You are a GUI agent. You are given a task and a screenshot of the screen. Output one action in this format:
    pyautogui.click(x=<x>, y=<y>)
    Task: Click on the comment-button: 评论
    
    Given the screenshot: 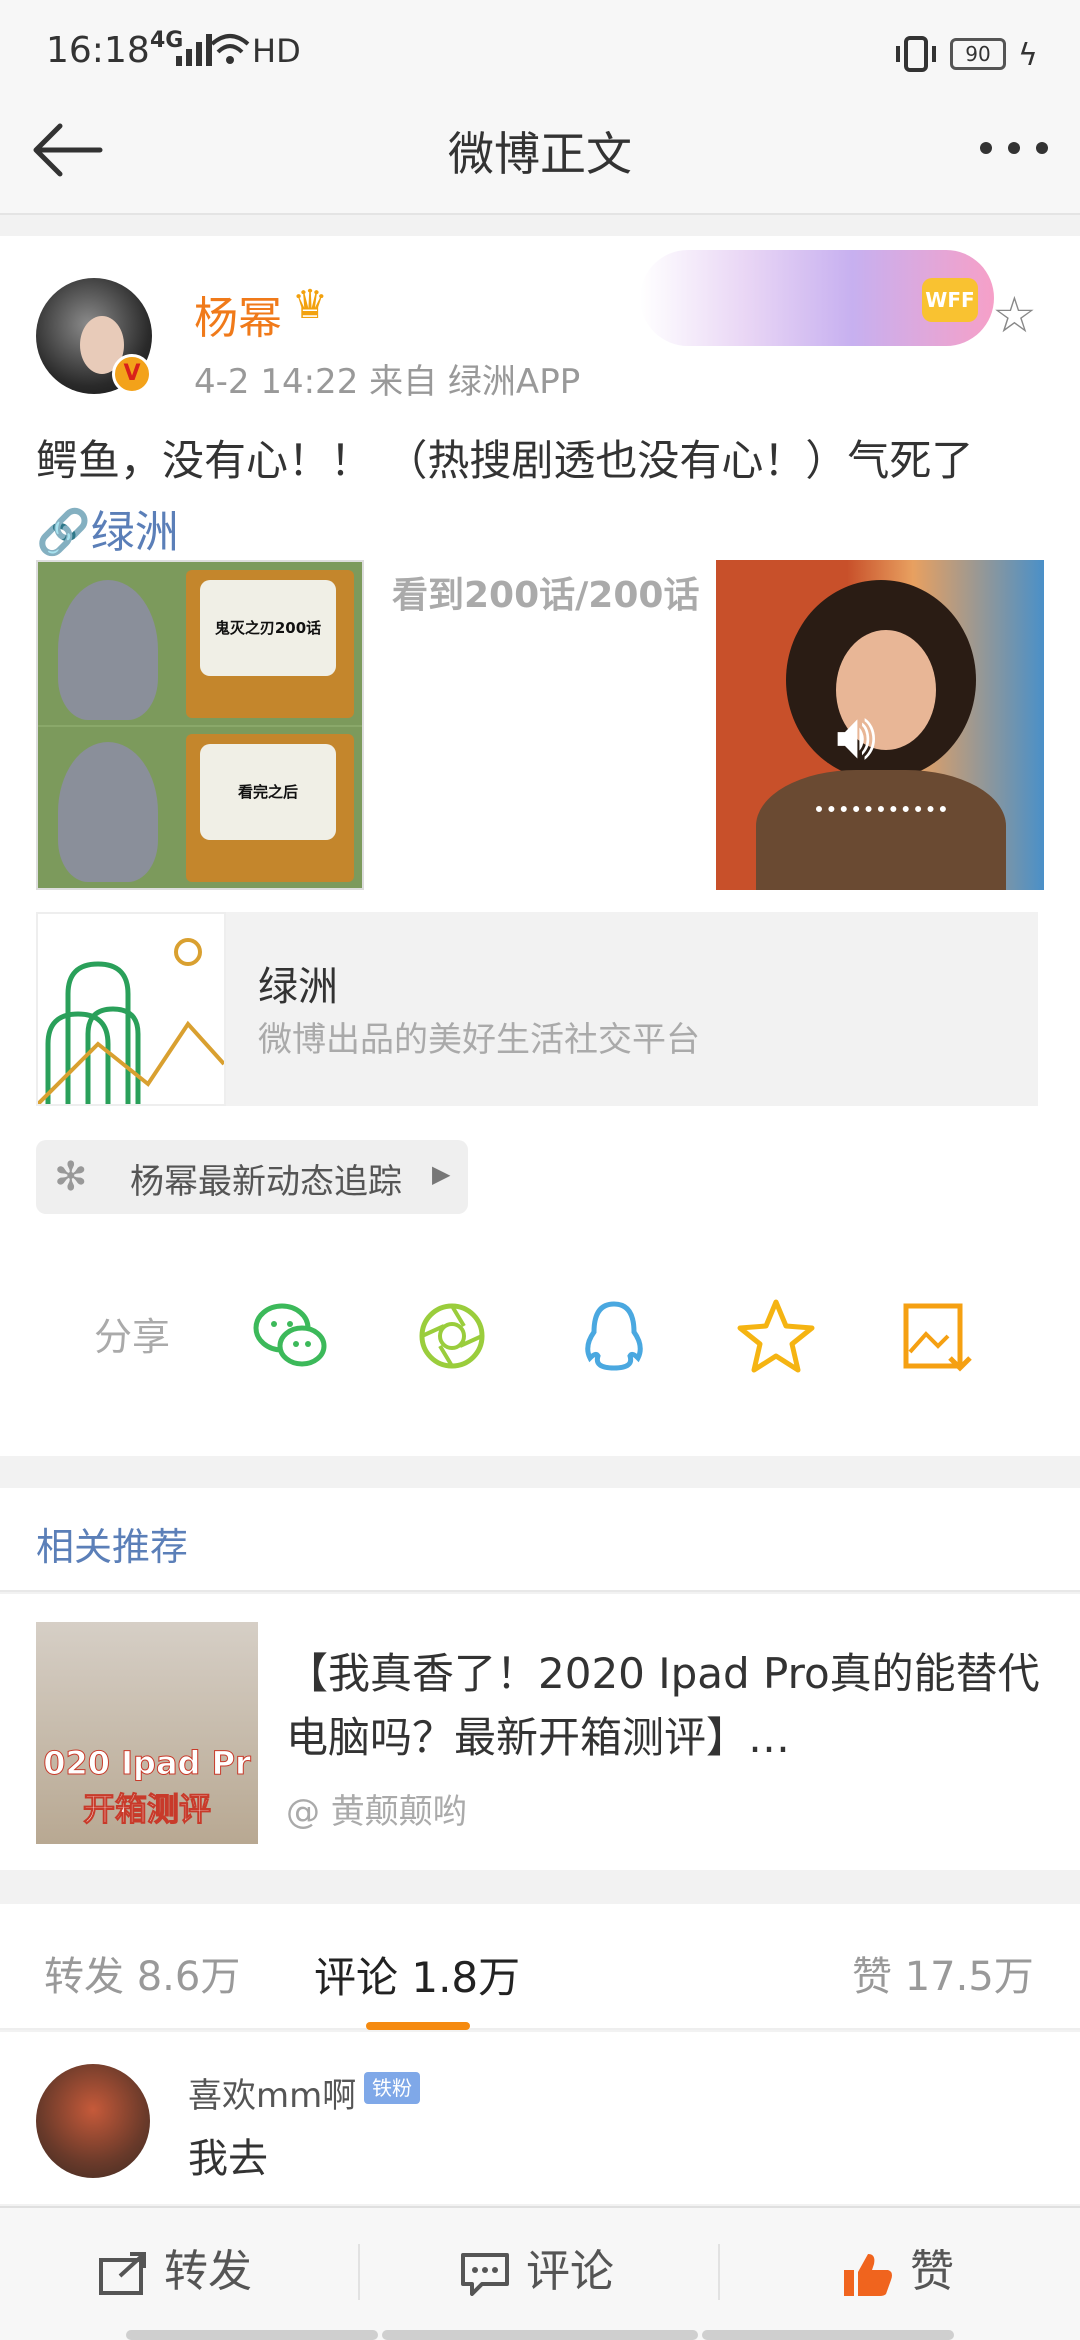 What is the action you would take?
    pyautogui.click(x=537, y=2272)
    